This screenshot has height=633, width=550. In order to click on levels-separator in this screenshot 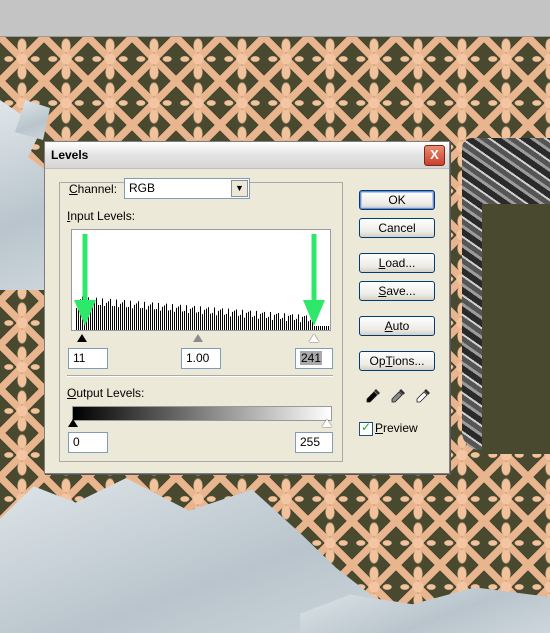, I will do `click(200, 376)`.